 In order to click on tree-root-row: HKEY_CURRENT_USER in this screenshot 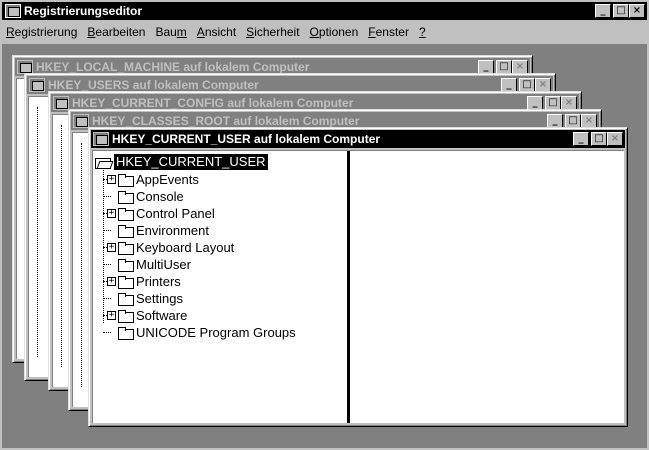, I will do `click(181, 161)`.